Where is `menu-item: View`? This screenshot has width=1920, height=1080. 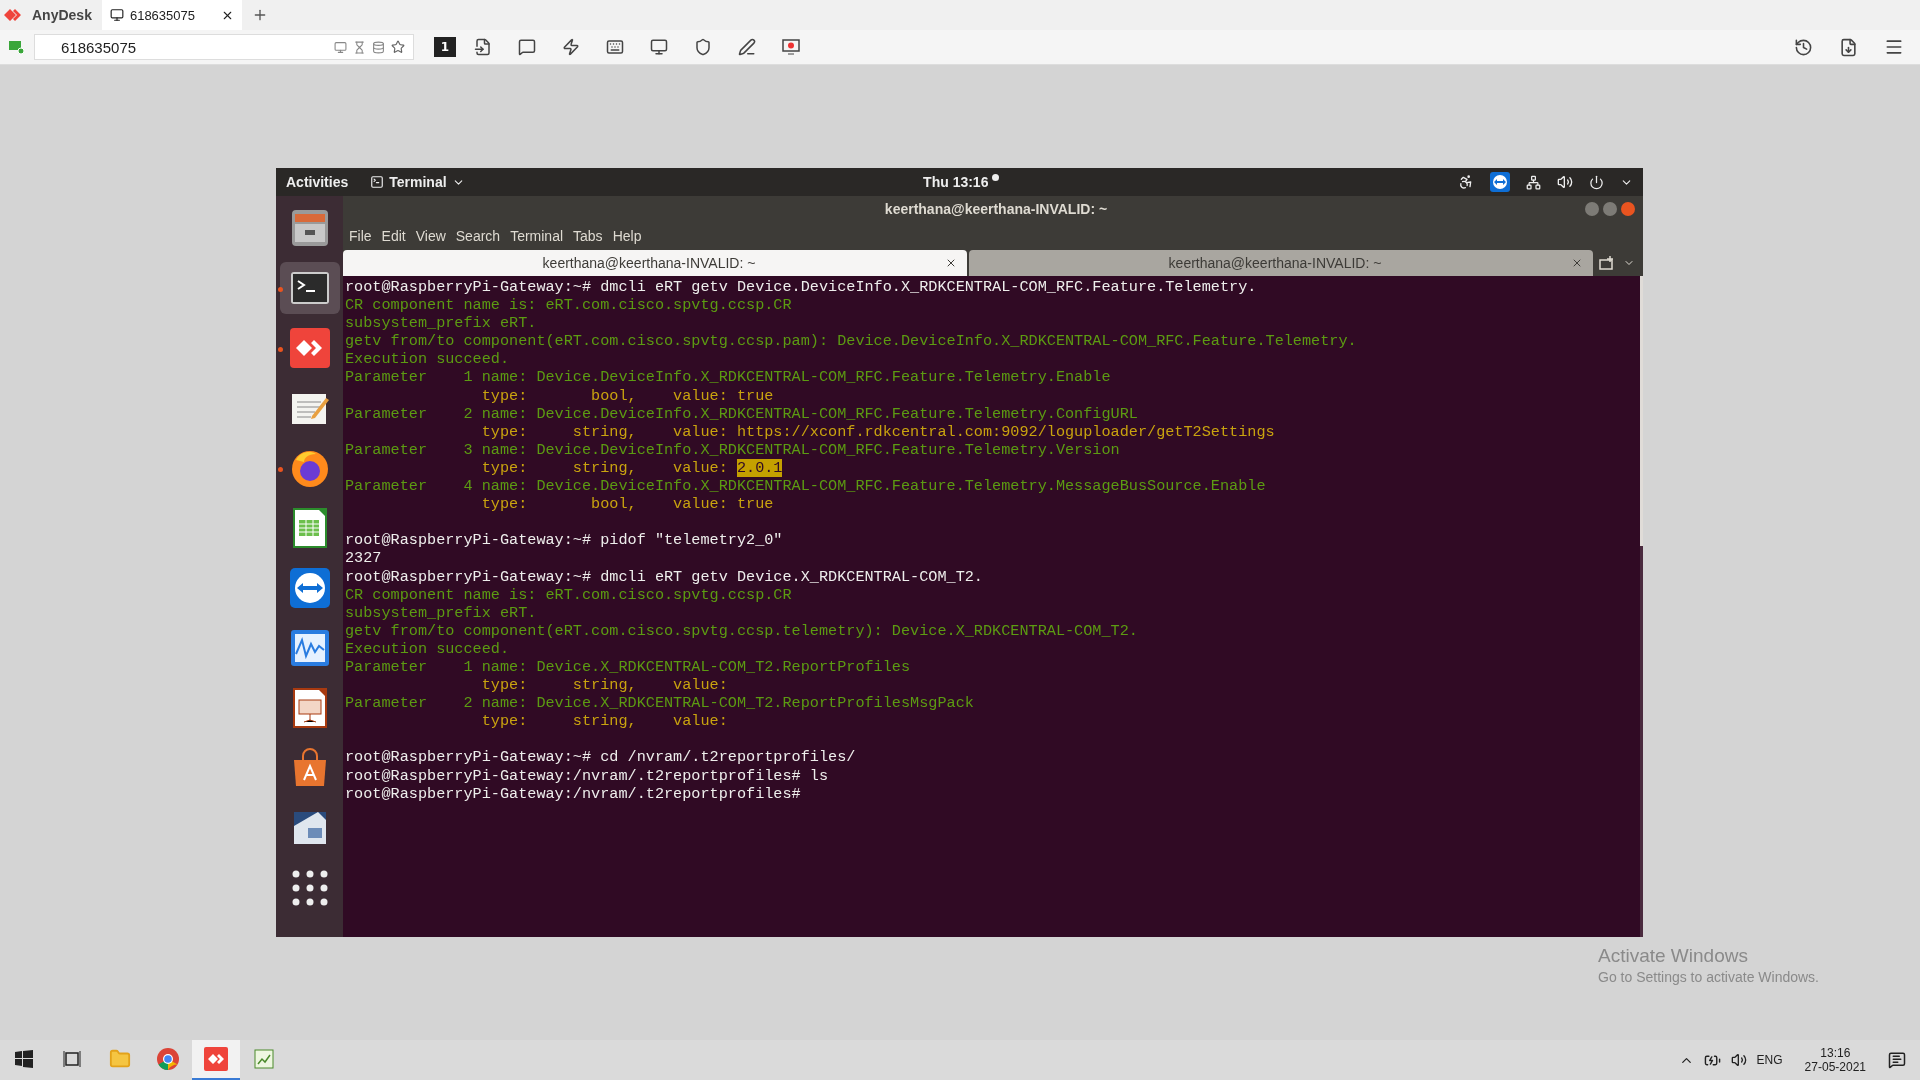
menu-item: View is located at coordinates (430, 236).